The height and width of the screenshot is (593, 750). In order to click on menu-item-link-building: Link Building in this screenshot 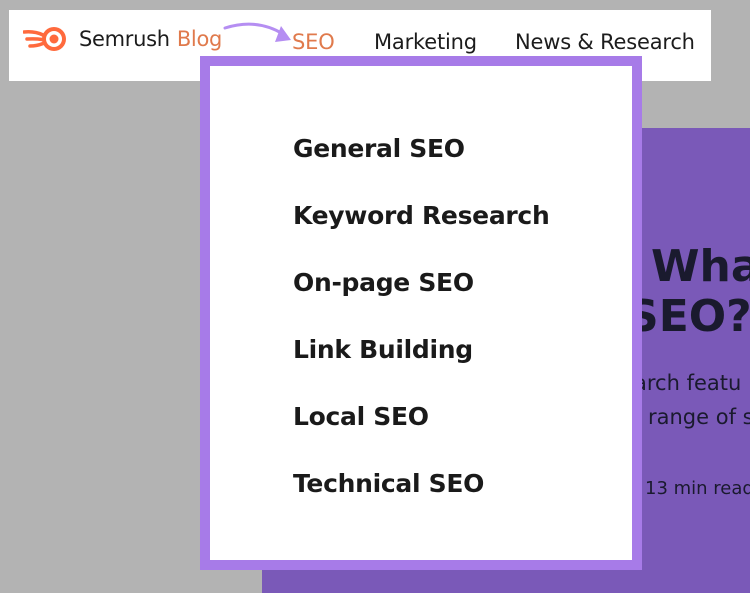, I will do `click(383, 349)`.